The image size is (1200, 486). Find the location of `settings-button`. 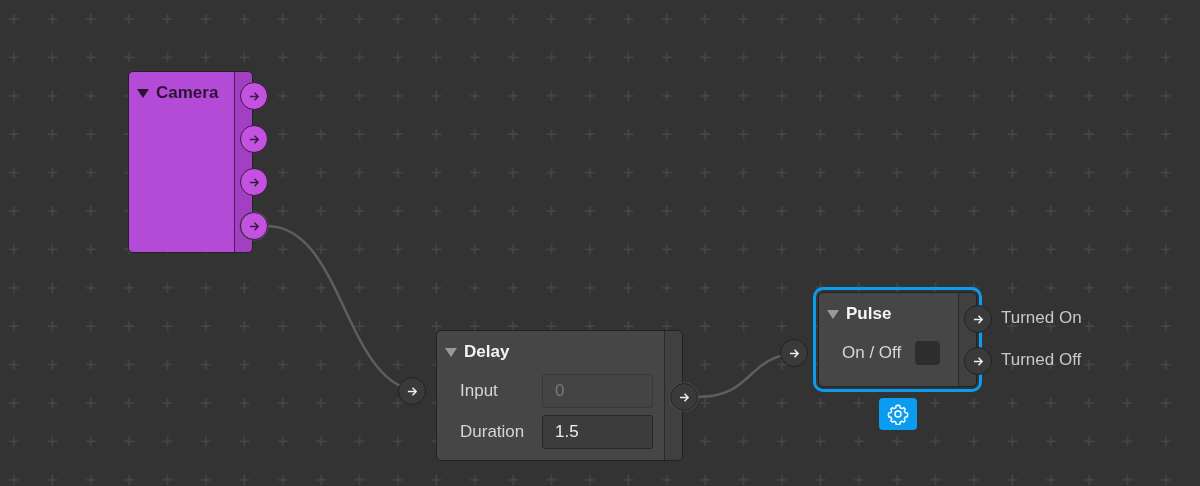

settings-button is located at coordinates (897, 414).